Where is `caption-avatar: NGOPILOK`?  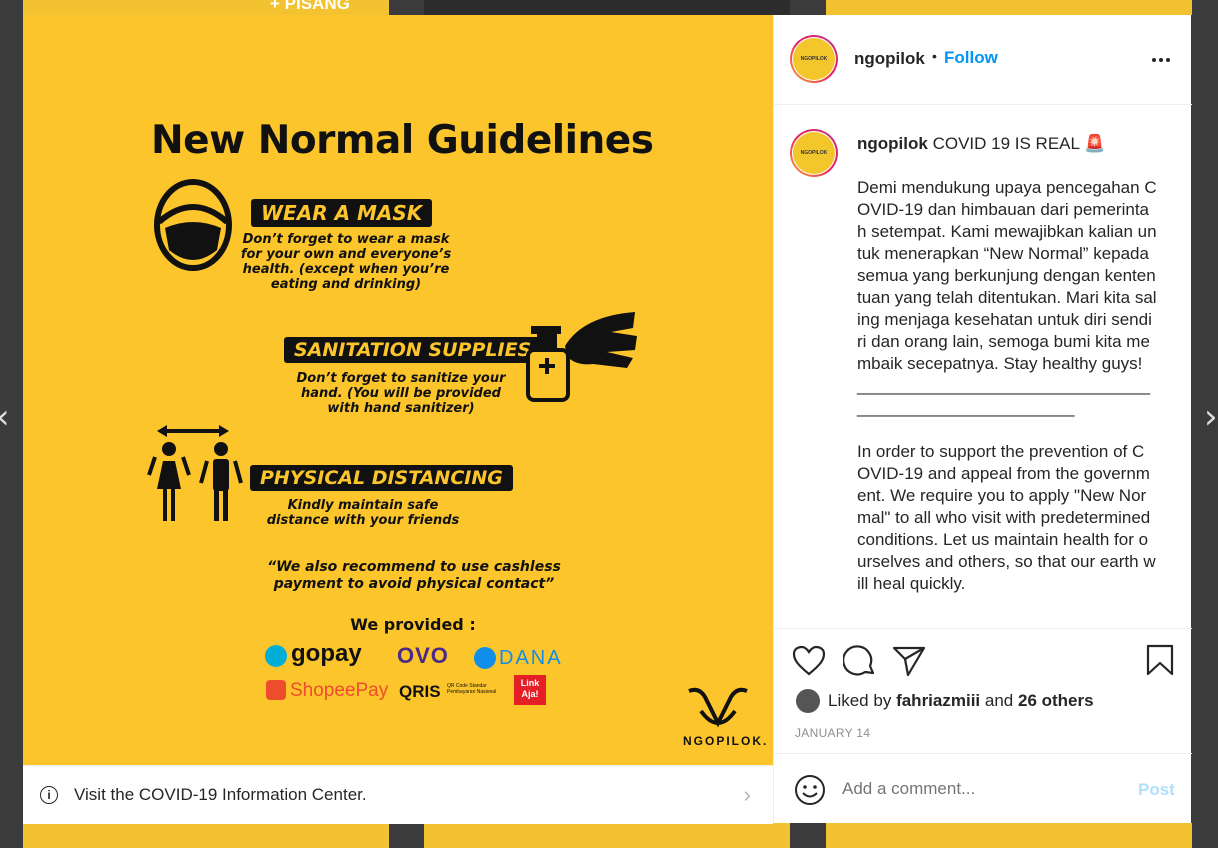
caption-avatar: NGOPILOK is located at coordinates (814, 153).